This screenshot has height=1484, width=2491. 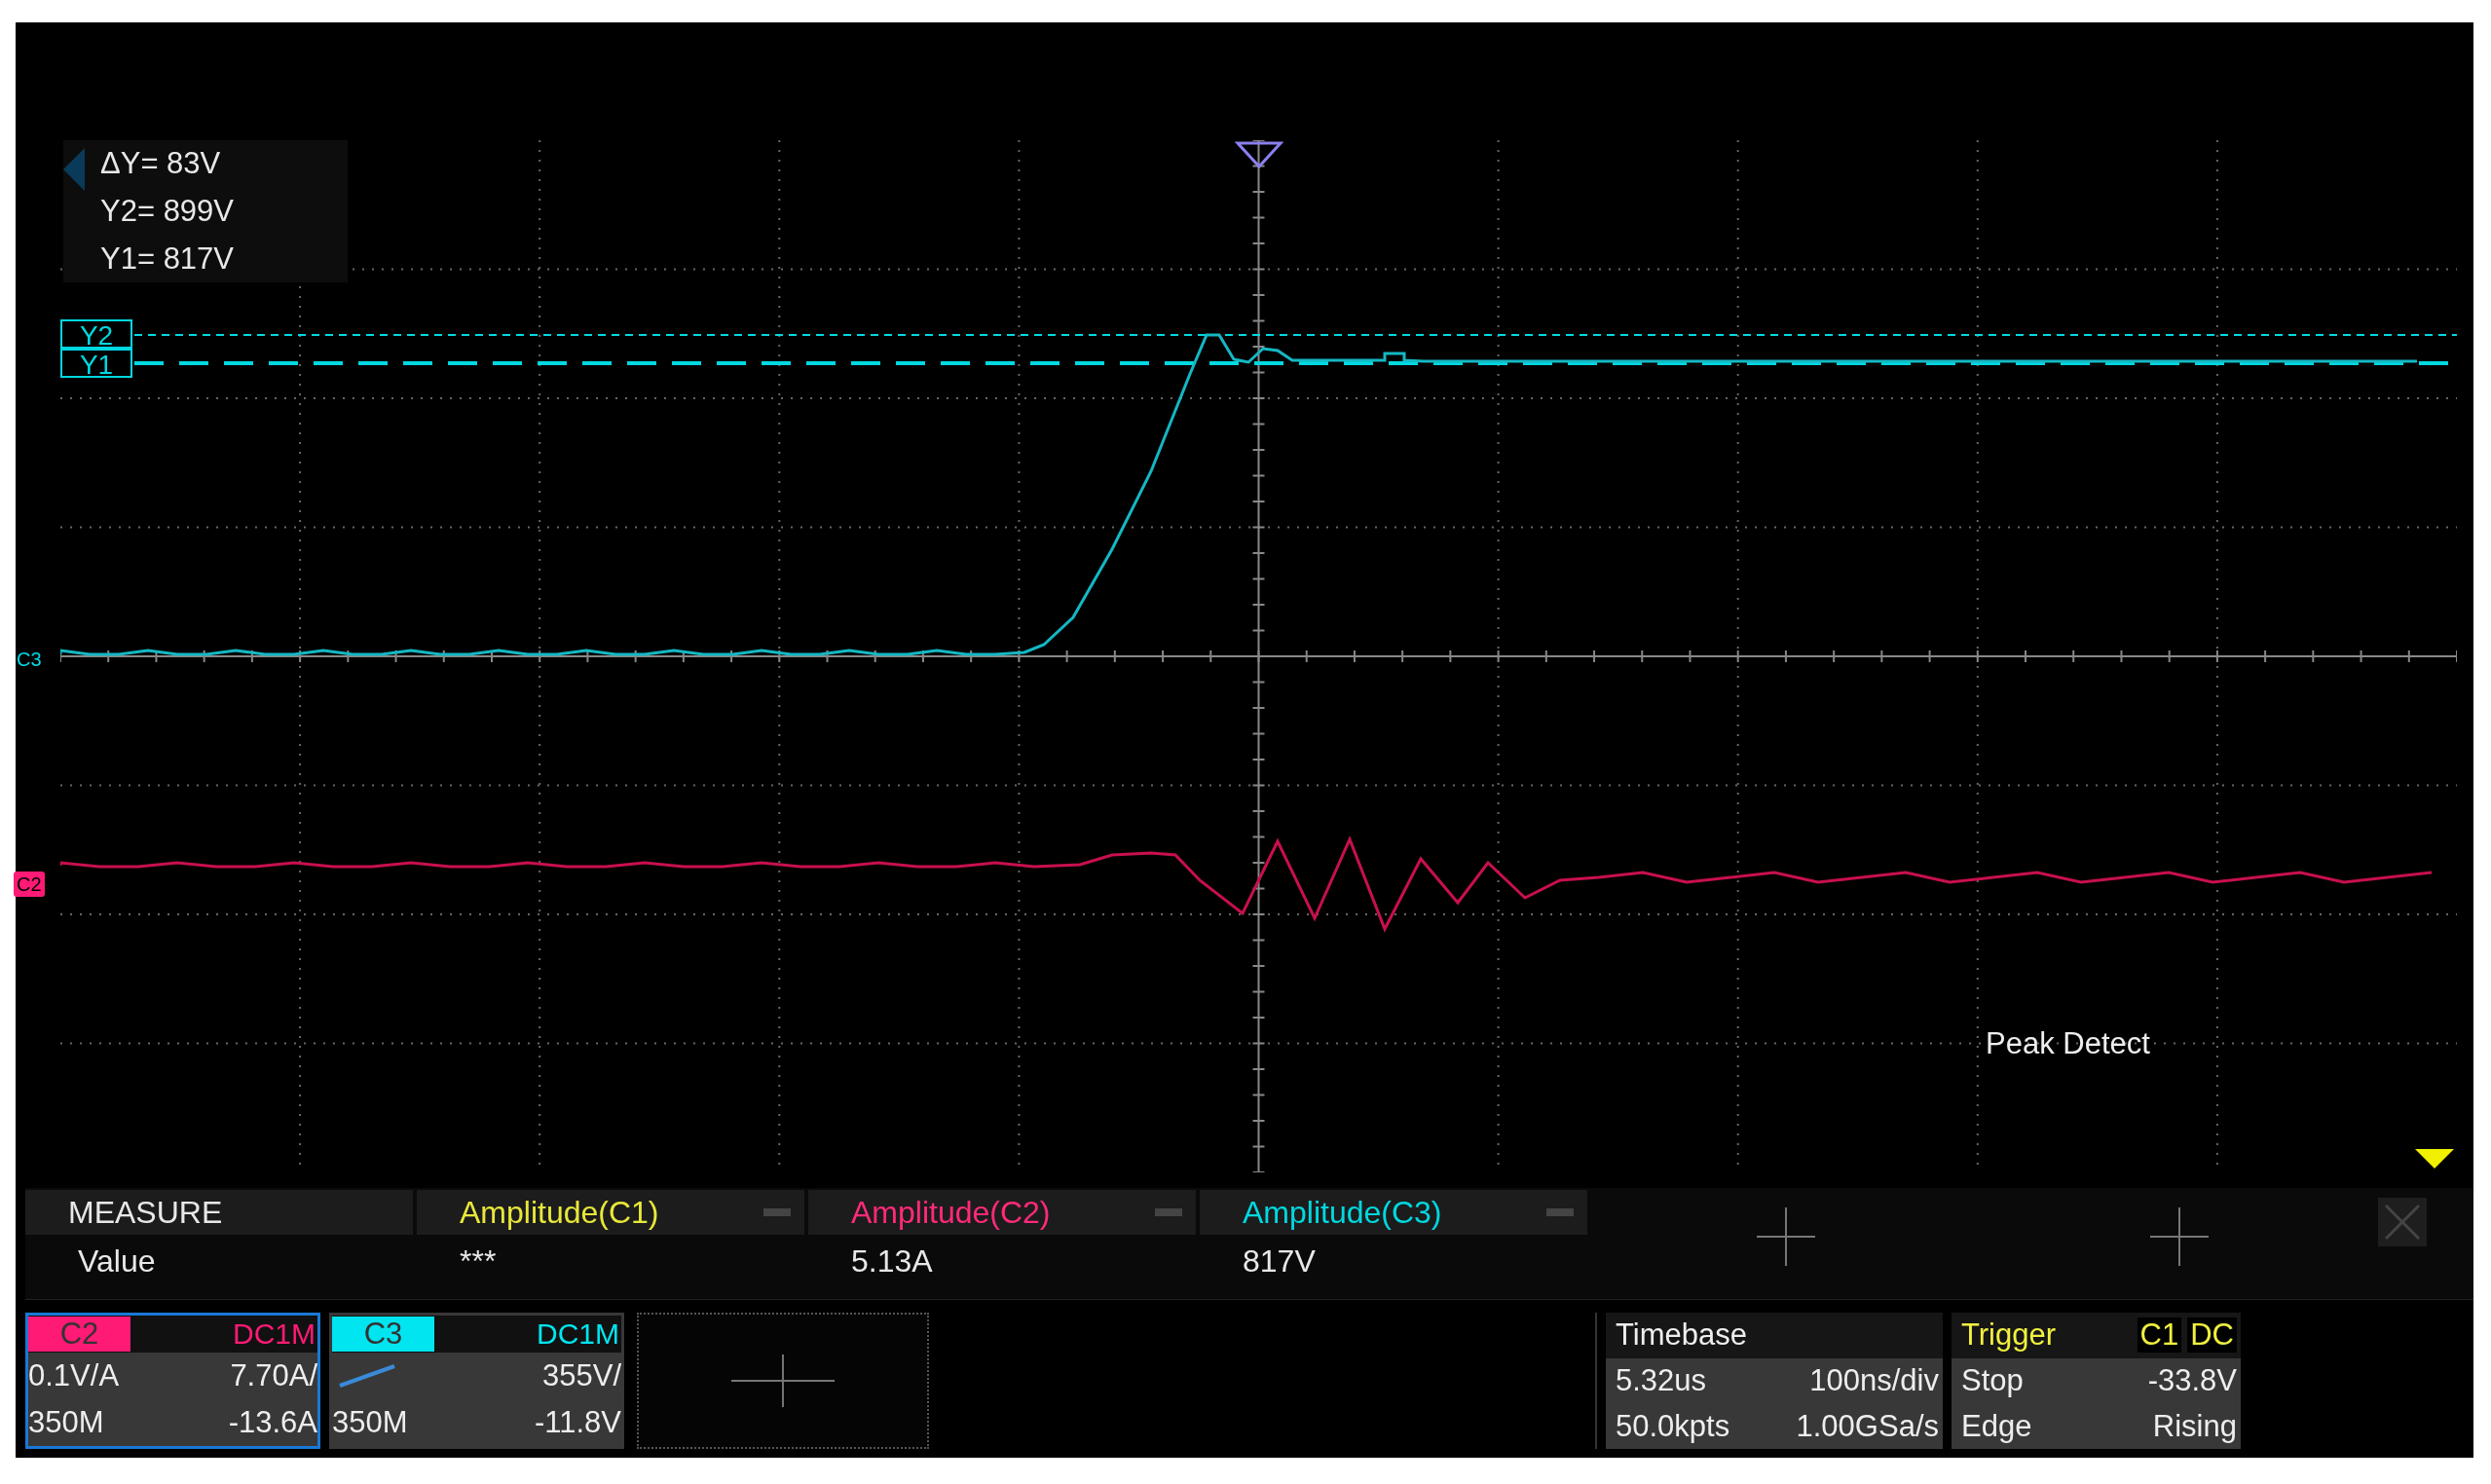 I want to click on measure-label: Amplitude(C2), so click(x=951, y=1212).